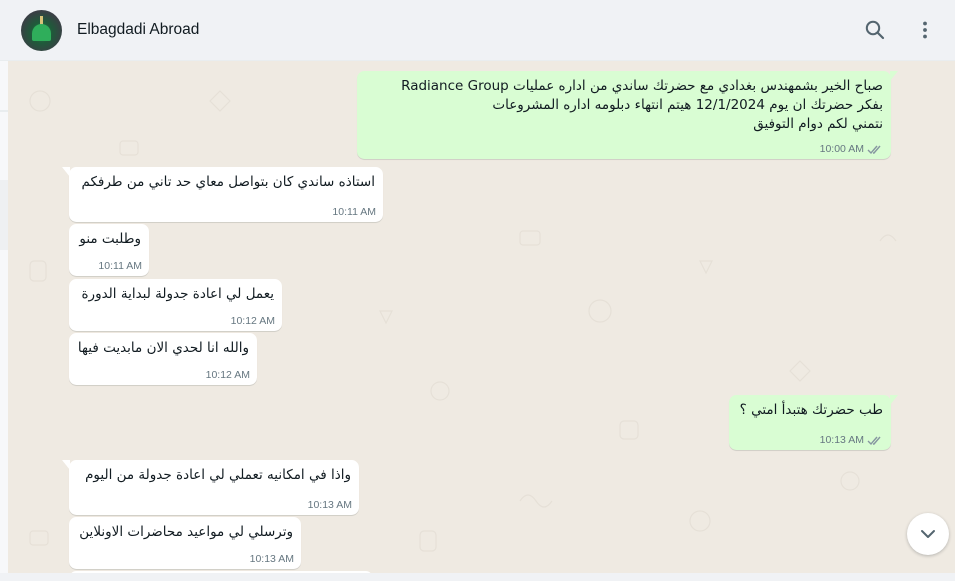 The height and width of the screenshot is (581, 955). I want to click on contact-avatar, so click(41, 30).